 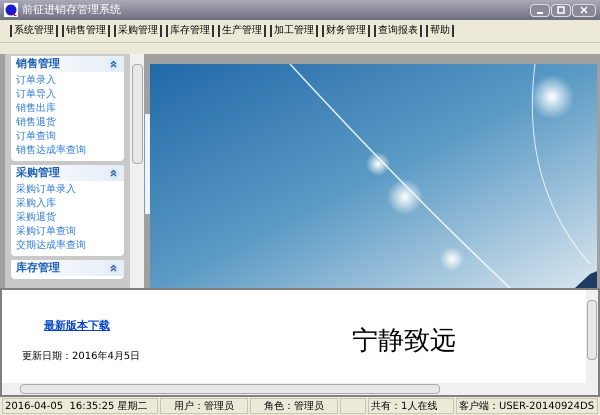 I want to click on menu-item: 库存管理, so click(x=190, y=31).